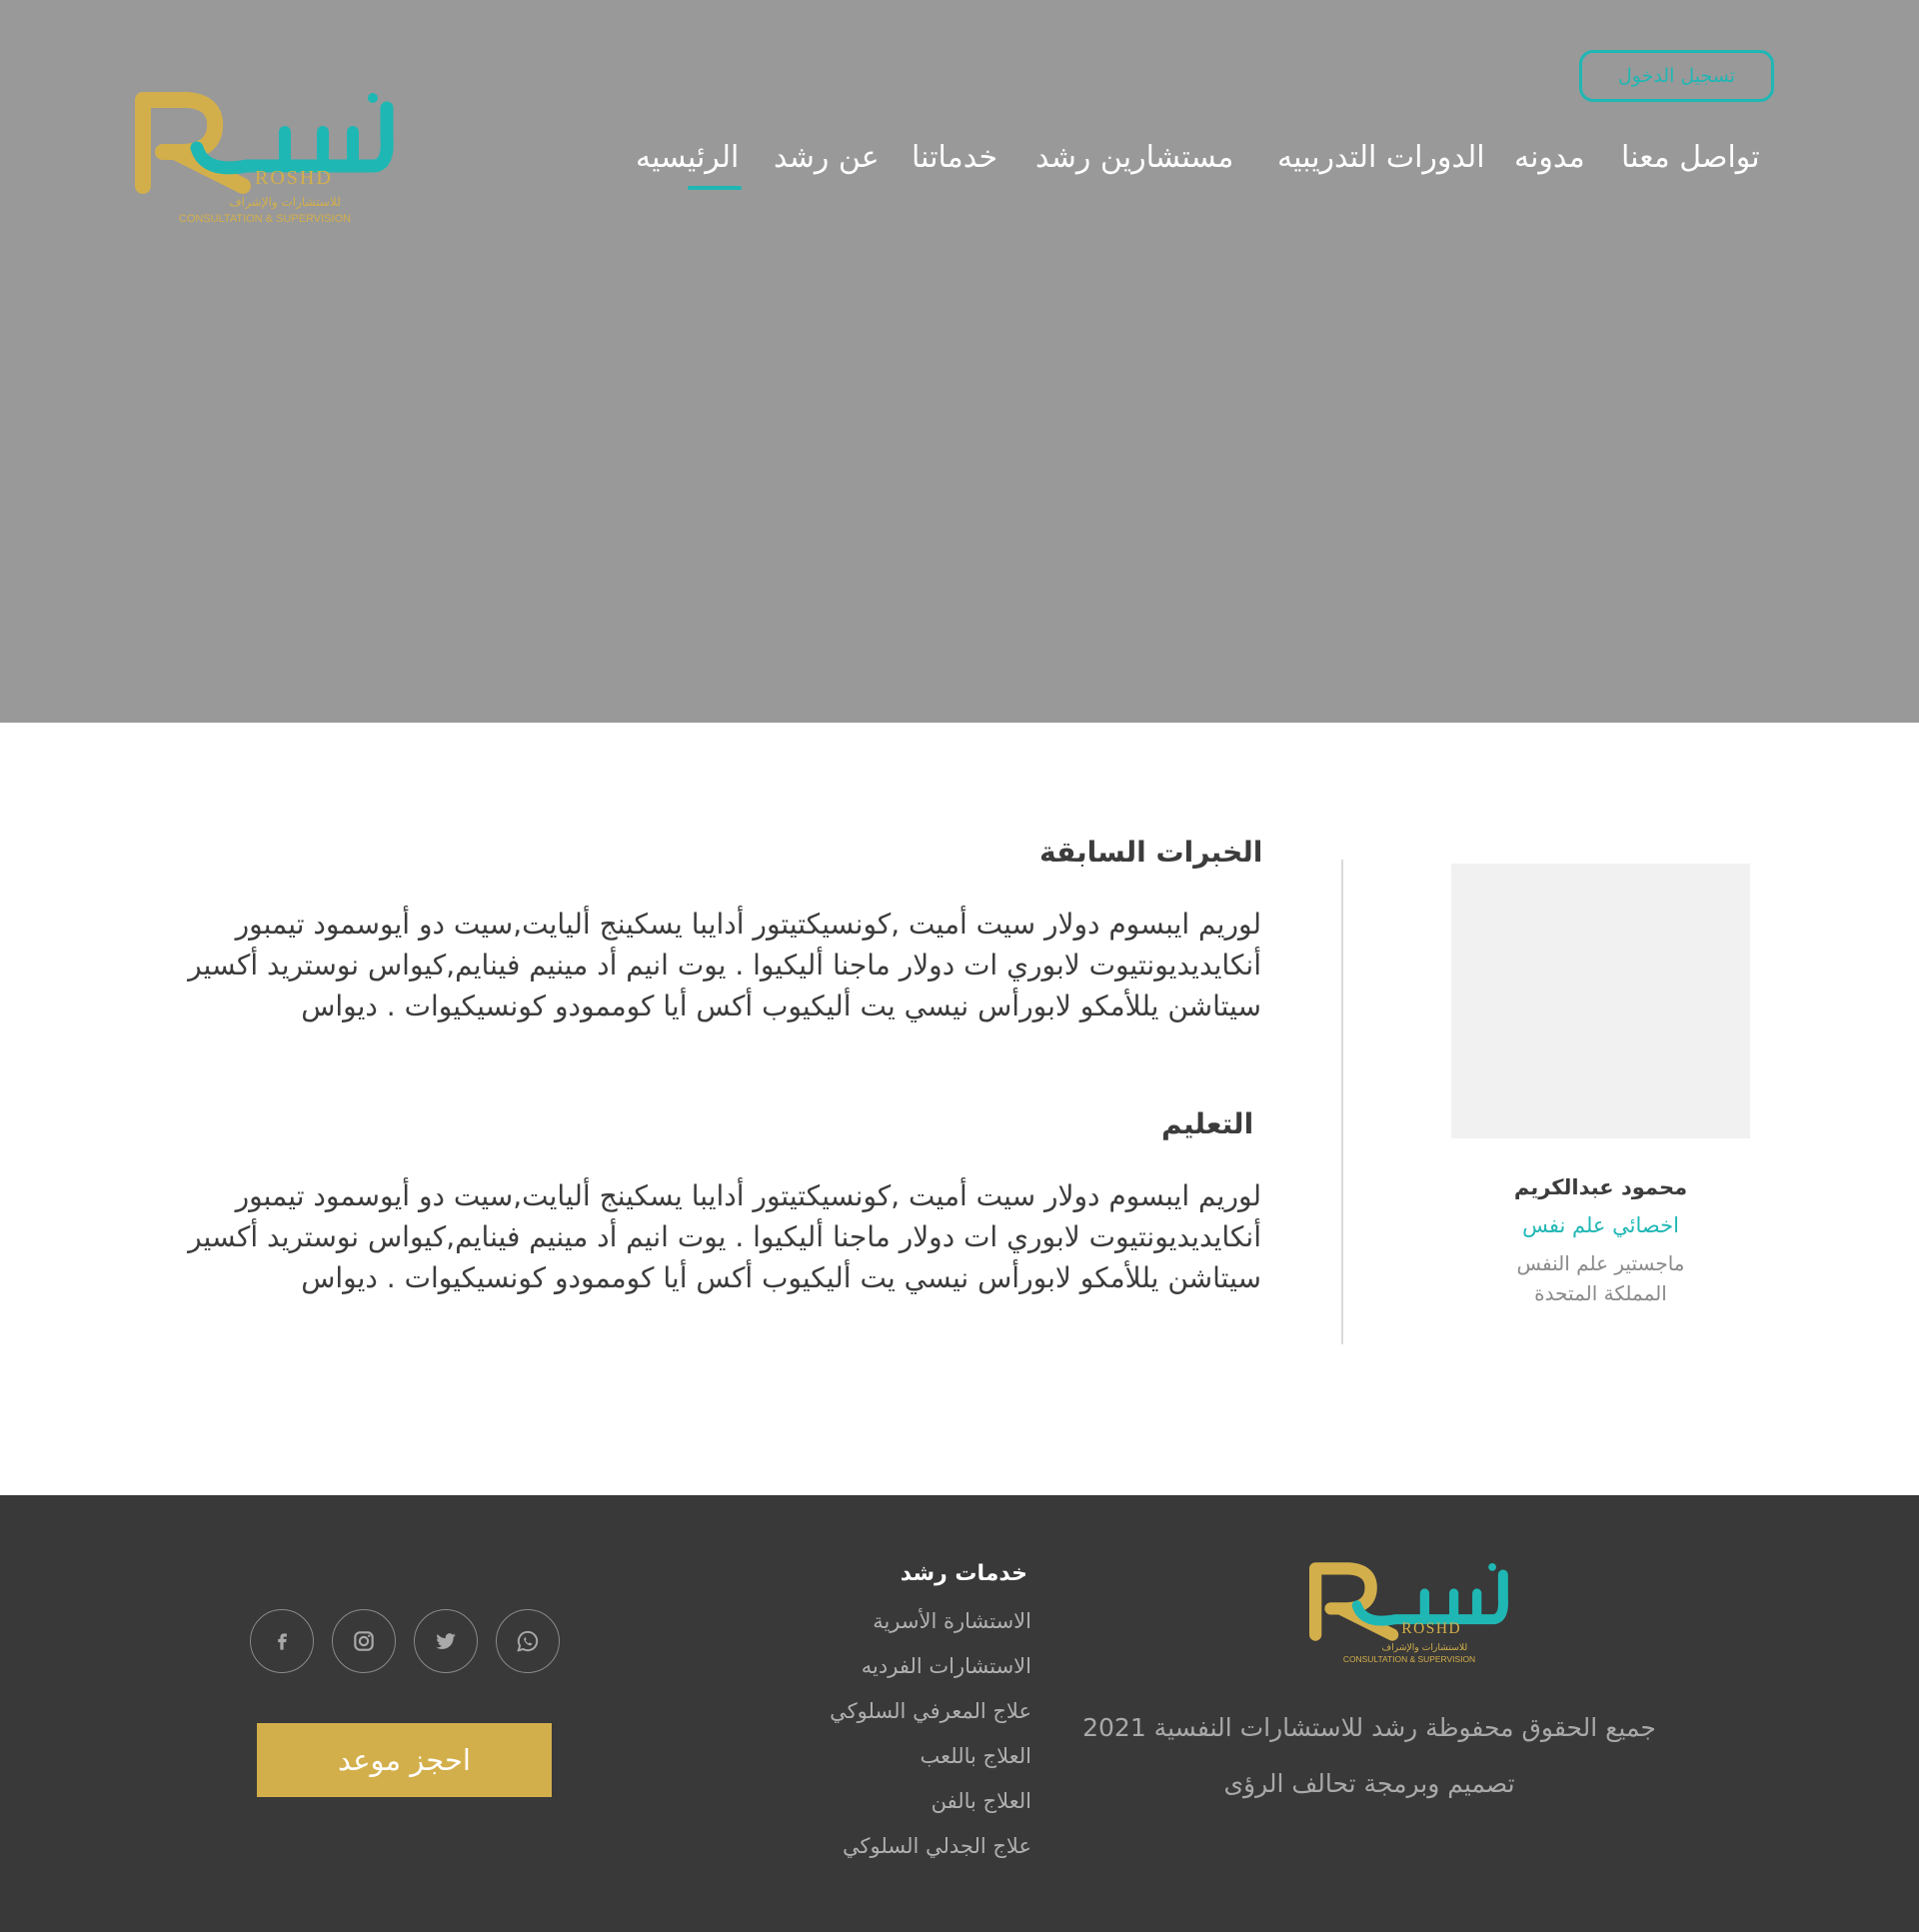 This screenshot has width=1919, height=1932. Describe the element at coordinates (1550, 157) in the screenshot. I see `nav-blog: مدونه` at that location.